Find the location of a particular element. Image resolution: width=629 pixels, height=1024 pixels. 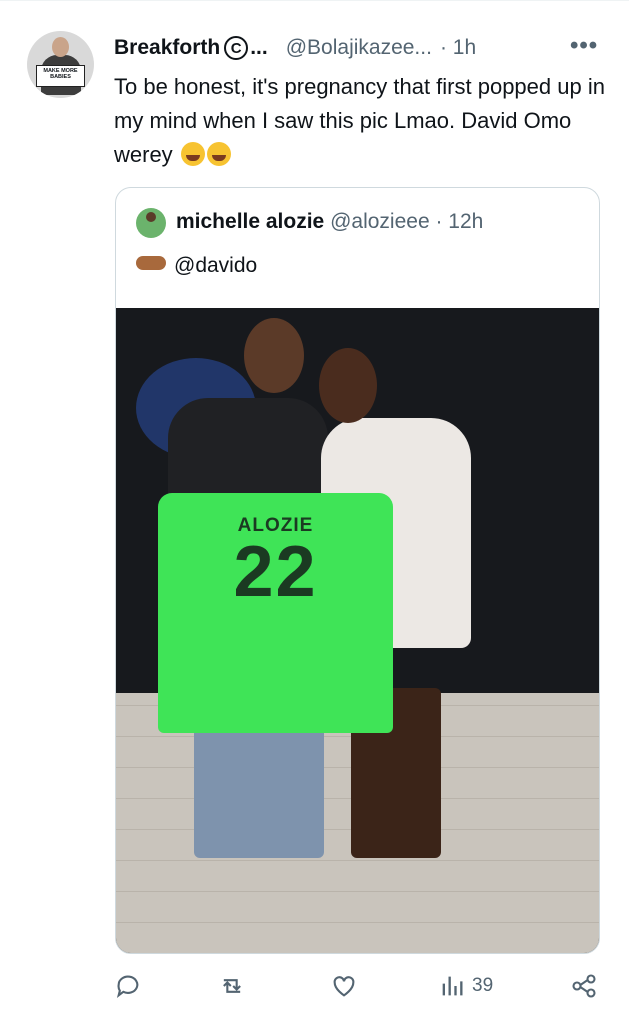

more-options-button: ••• is located at coordinates (584, 46).